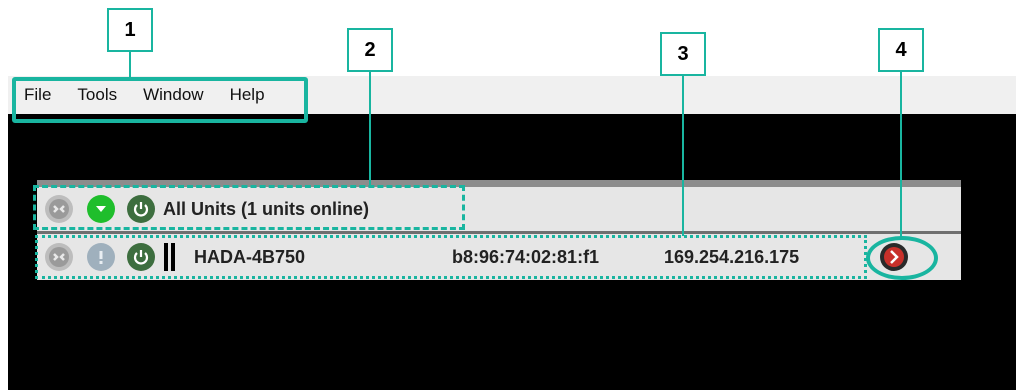 This screenshot has width=1016, height=390. What do you see at coordinates (451, 257) in the screenshot?
I see `highlight-unit-row` at bounding box center [451, 257].